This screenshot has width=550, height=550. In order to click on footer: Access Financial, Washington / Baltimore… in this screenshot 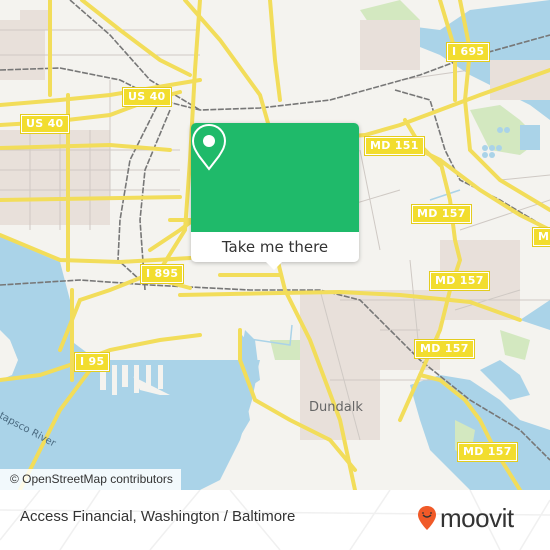, I will do `click(275, 520)`.